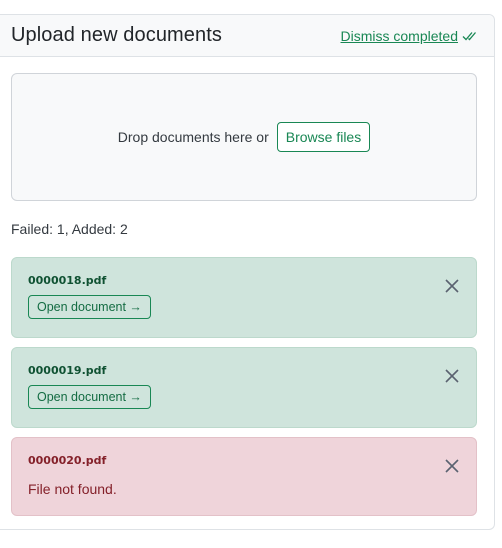  I want to click on dismiss-completed-link: Dismiss completed, so click(409, 36).